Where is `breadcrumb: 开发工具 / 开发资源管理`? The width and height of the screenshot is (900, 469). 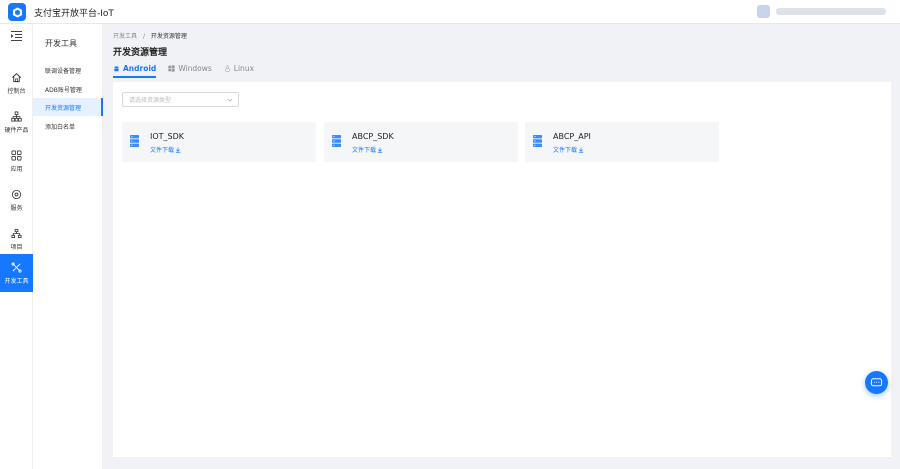 breadcrumb: 开发工具 / 开发资源管理 is located at coordinates (150, 35).